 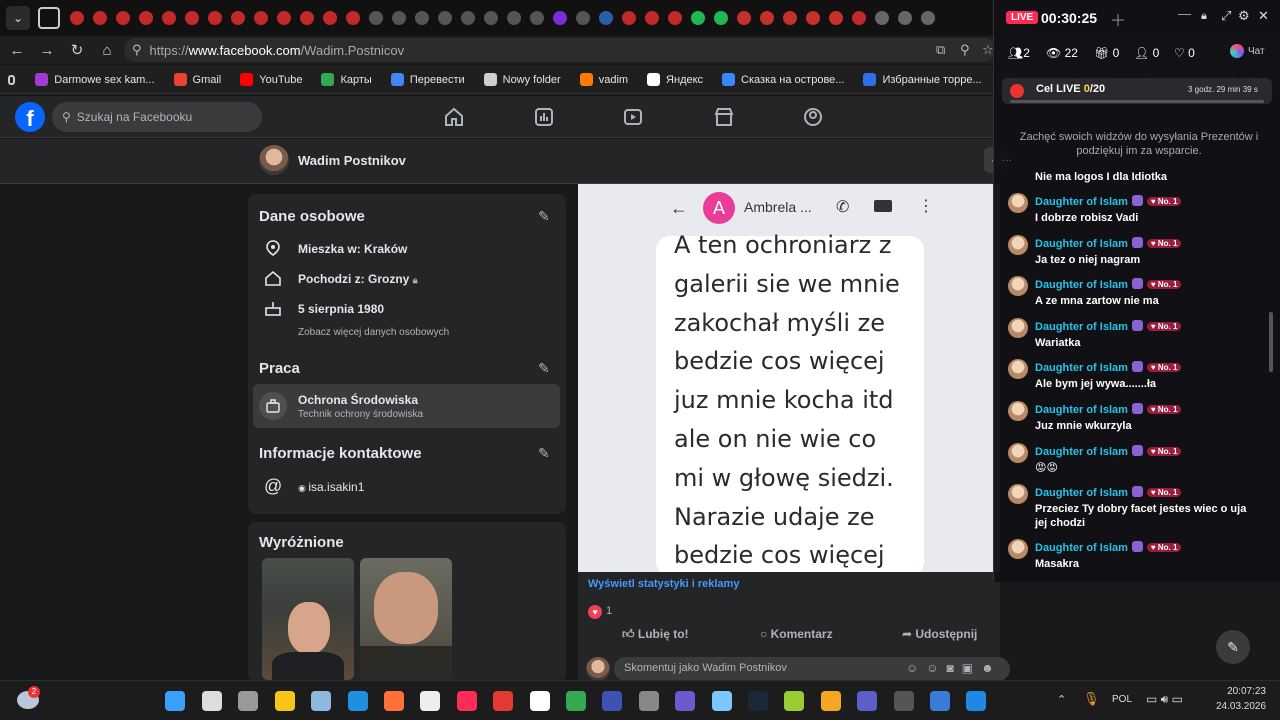 What do you see at coordinates (609, 611) in the screenshot?
I see `reaction-count: 1` at bounding box center [609, 611].